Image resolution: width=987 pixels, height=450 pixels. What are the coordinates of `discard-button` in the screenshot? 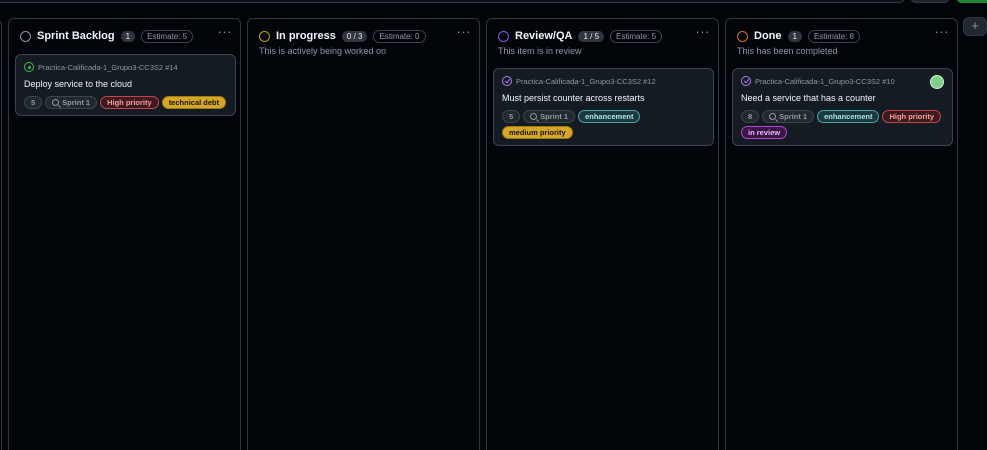 It's located at (930, 1).